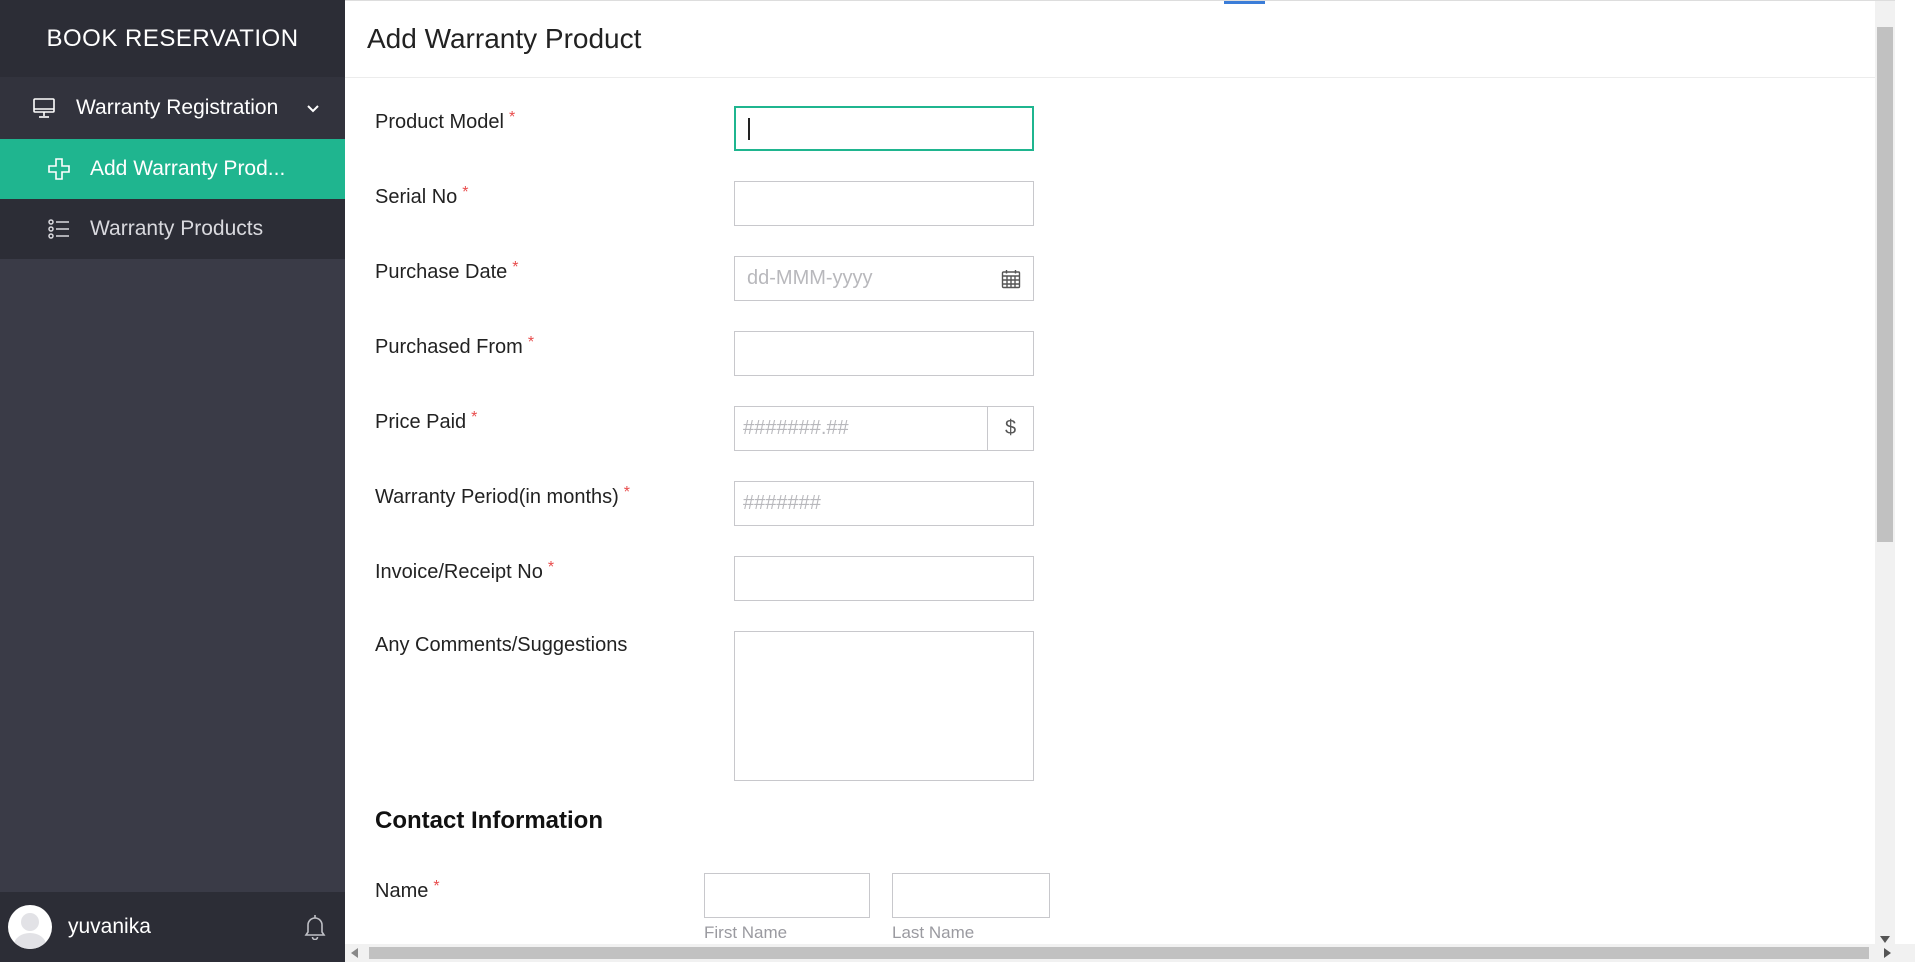 This screenshot has width=1915, height=962. What do you see at coordinates (1244, 2) in the screenshot?
I see `loading-indicator` at bounding box center [1244, 2].